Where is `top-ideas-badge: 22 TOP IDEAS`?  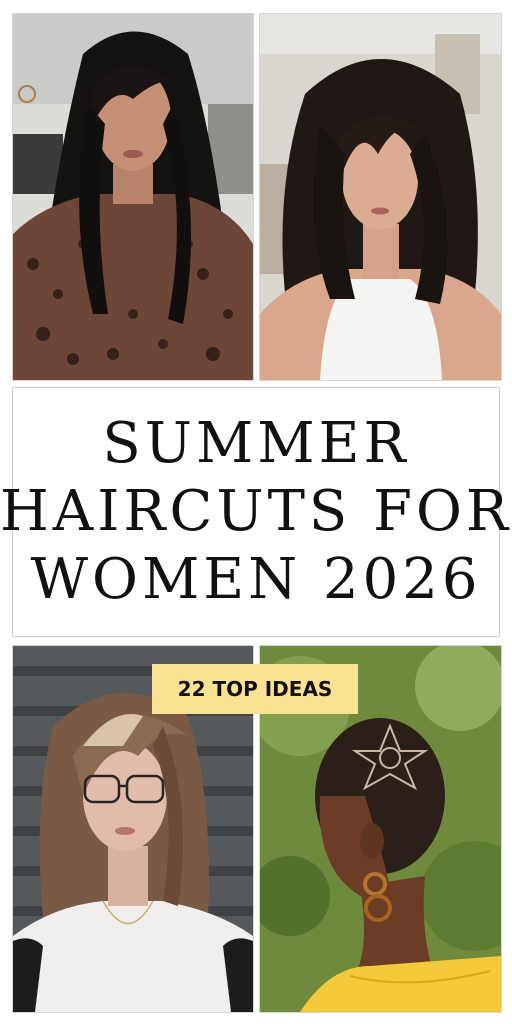
top-ideas-badge: 22 TOP IDEAS is located at coordinates (255, 689).